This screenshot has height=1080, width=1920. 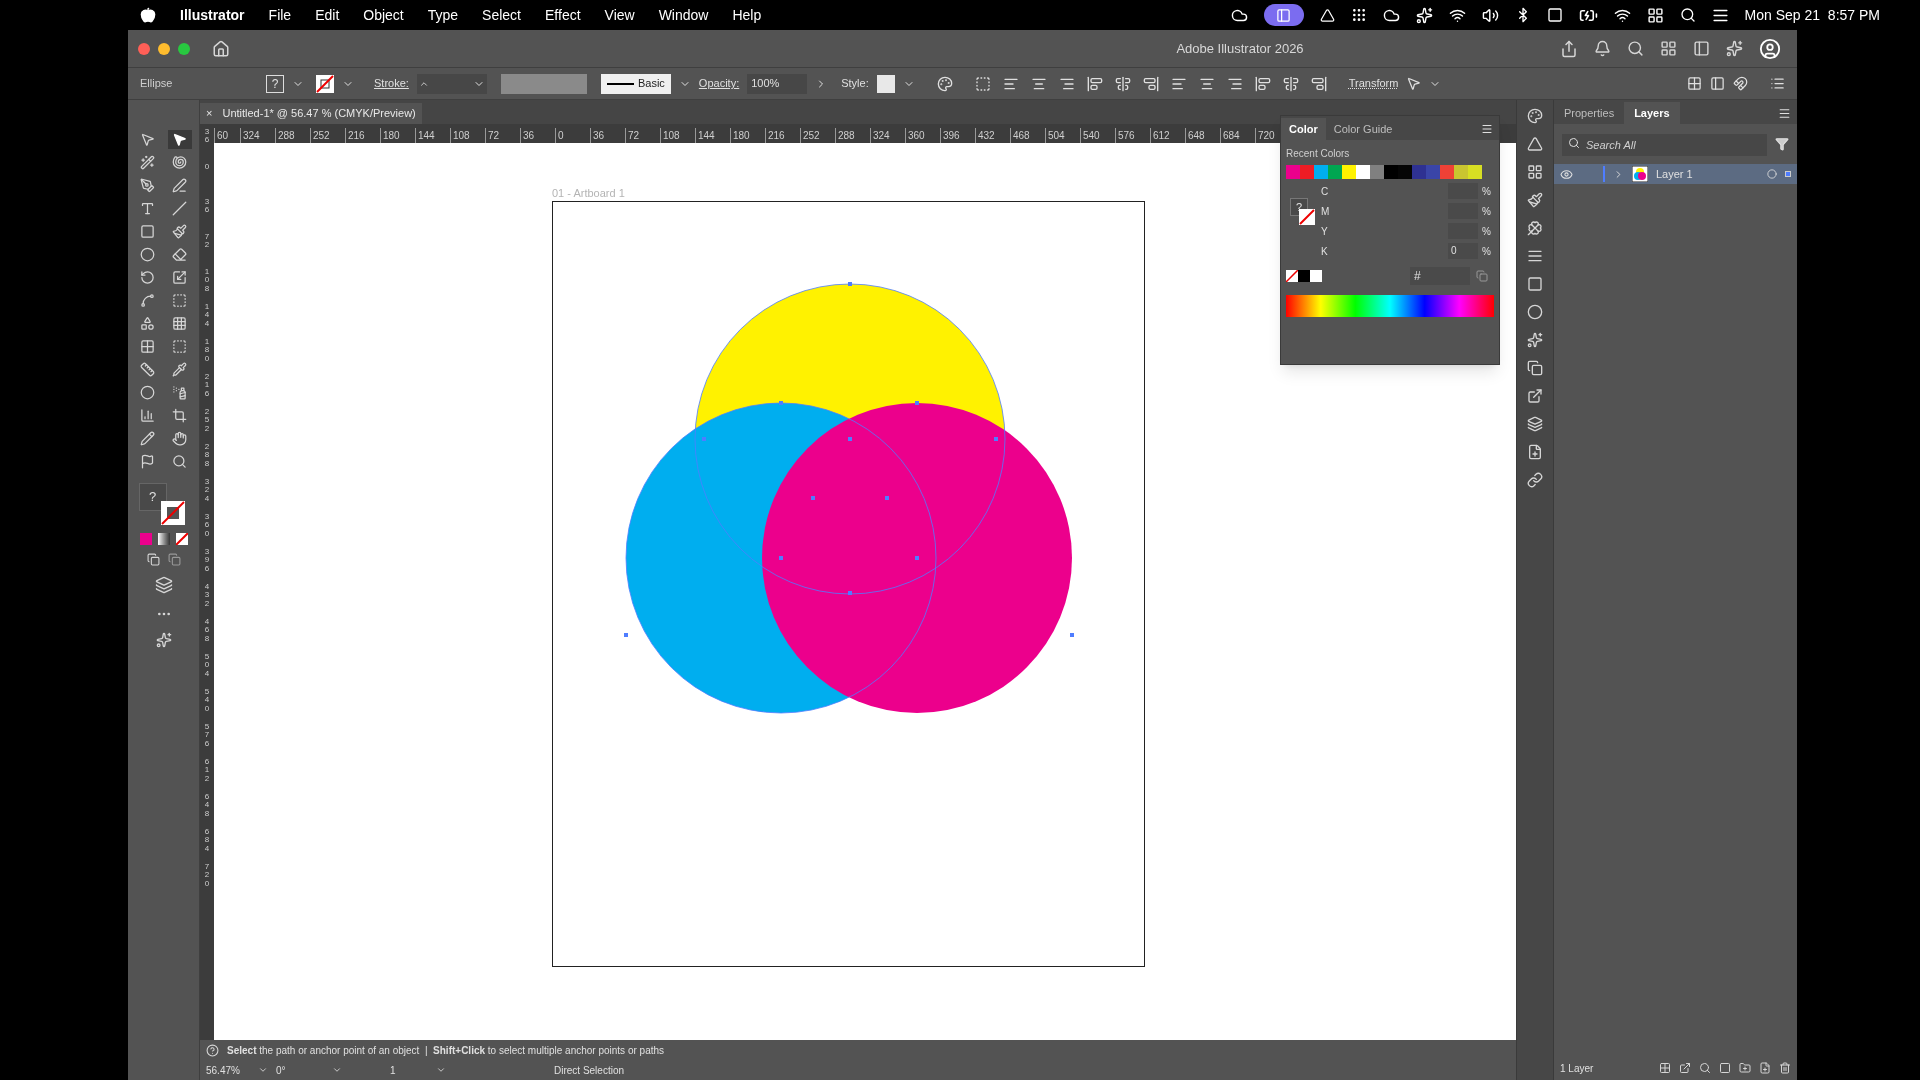 What do you see at coordinates (1740, 83) in the screenshot?
I see `magnet-icon` at bounding box center [1740, 83].